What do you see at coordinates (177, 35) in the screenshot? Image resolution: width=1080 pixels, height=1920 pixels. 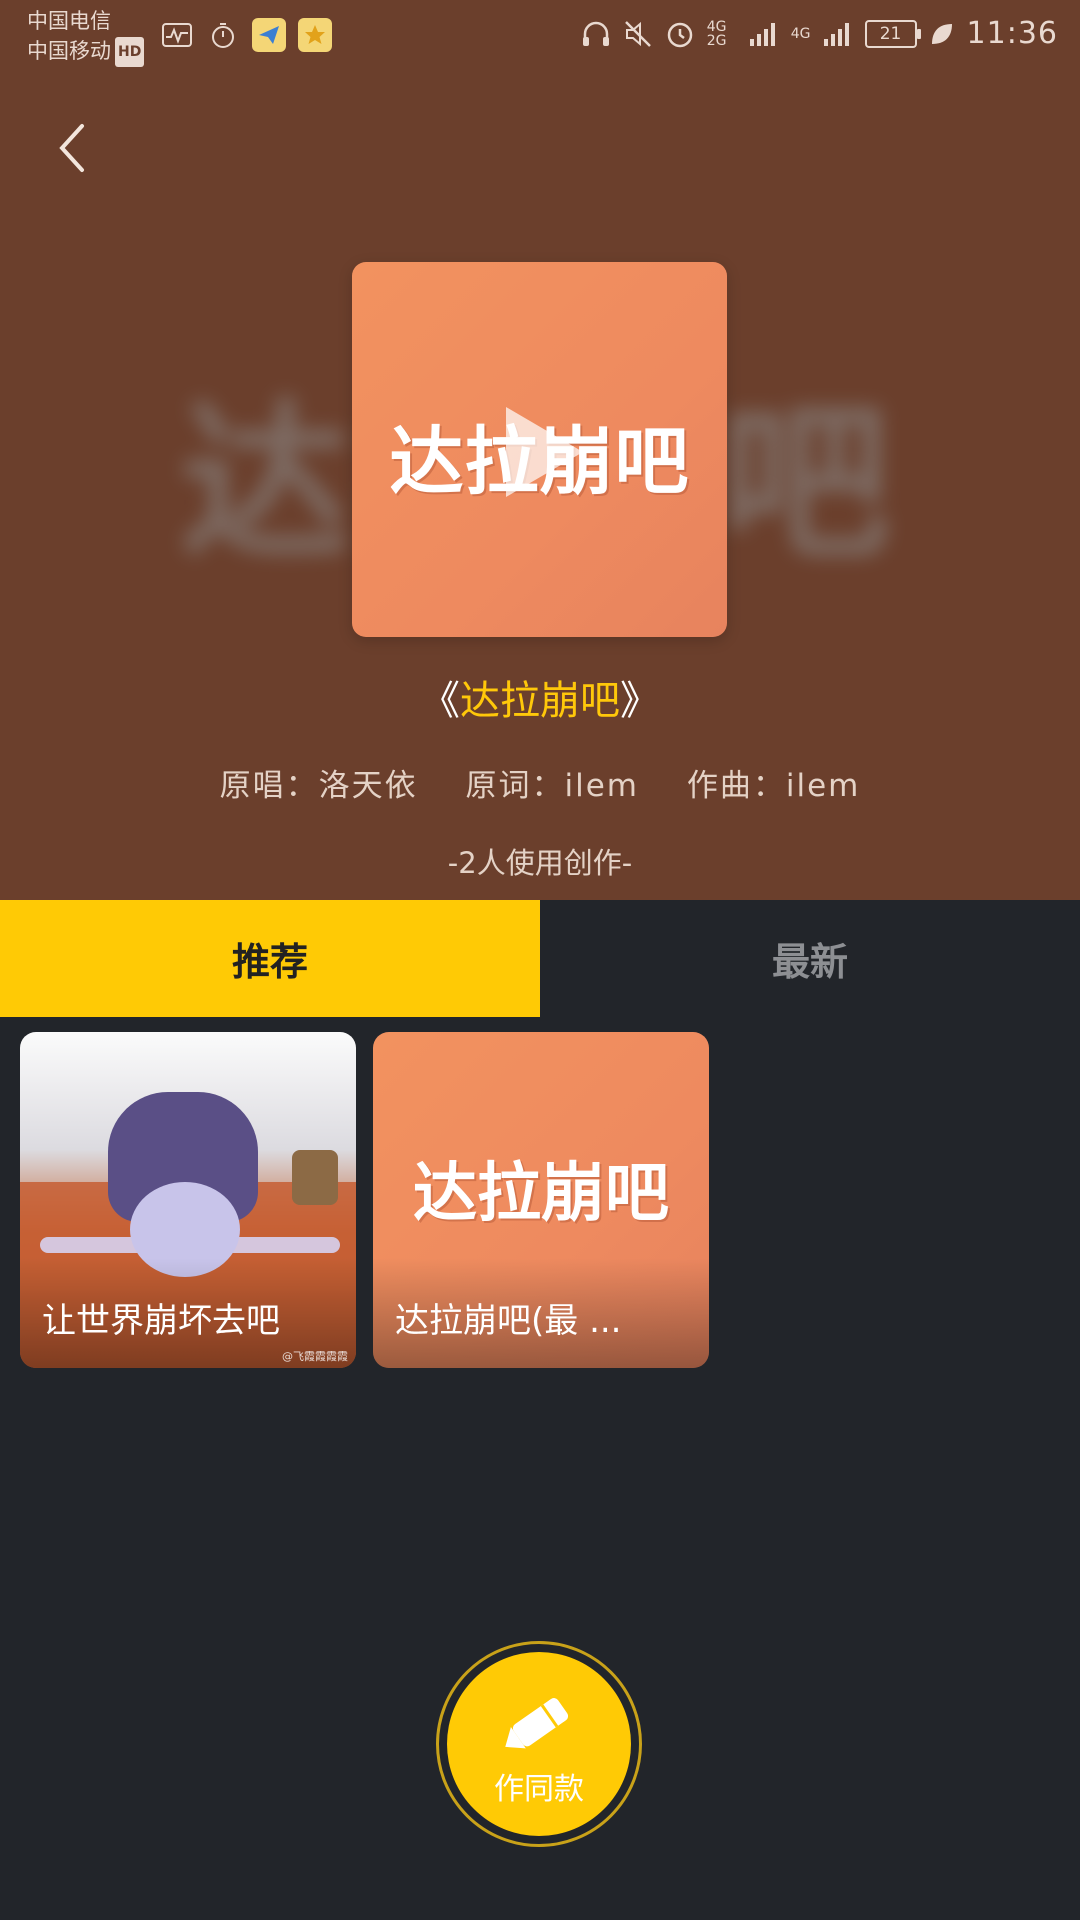 I see `activity-icon` at bounding box center [177, 35].